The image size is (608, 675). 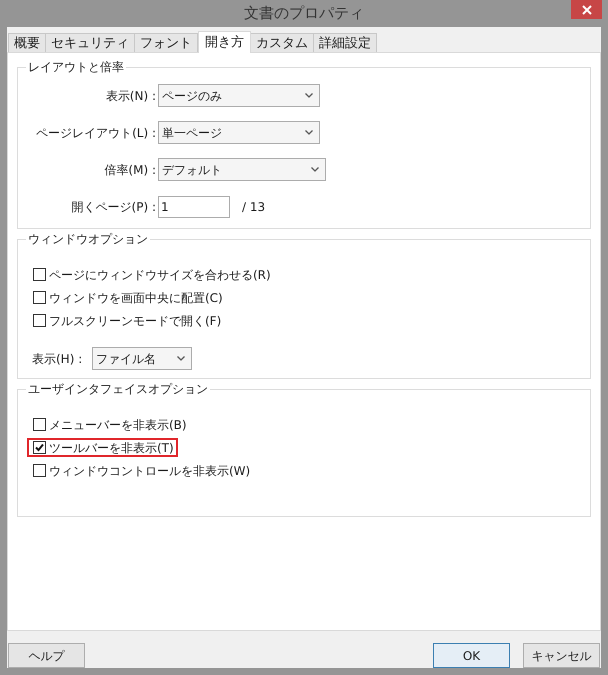 I want to click on tab: 開き方, so click(x=224, y=42).